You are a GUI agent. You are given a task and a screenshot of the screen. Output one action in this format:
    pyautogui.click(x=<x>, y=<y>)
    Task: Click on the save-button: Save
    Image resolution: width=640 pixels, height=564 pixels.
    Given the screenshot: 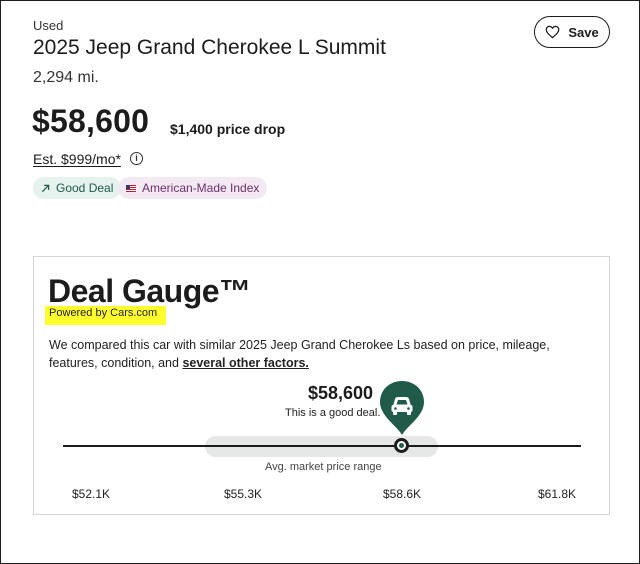 What is the action you would take?
    pyautogui.click(x=572, y=32)
    